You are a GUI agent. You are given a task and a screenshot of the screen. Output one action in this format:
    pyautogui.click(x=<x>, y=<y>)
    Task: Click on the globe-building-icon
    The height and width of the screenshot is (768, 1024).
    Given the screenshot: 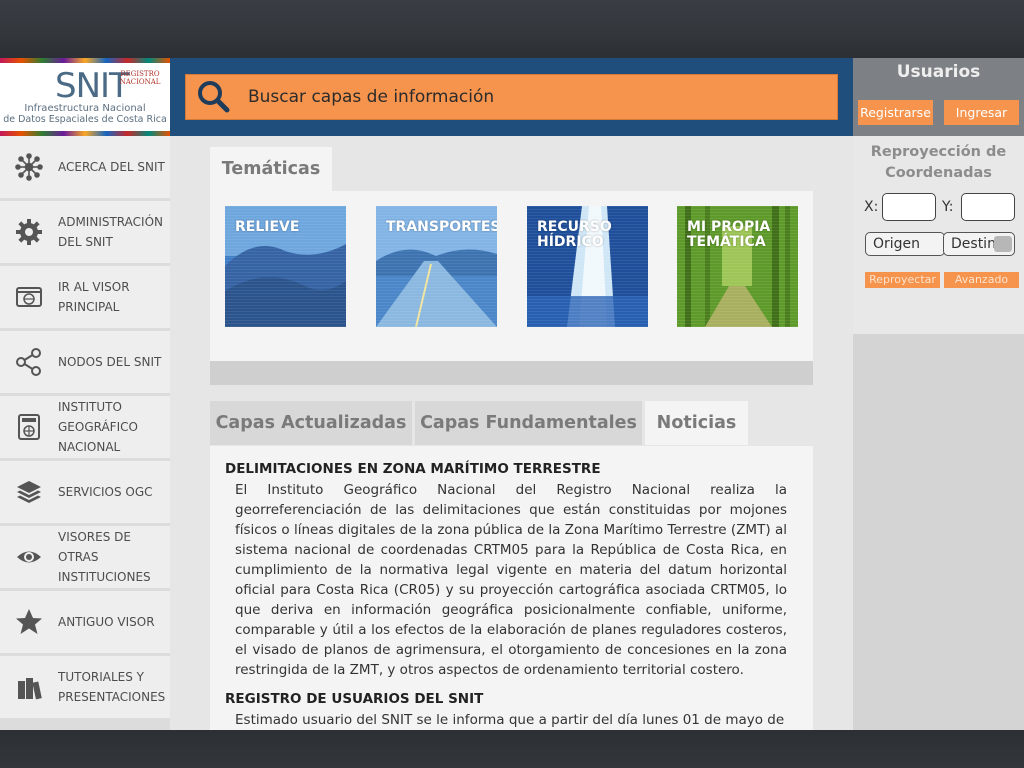 What is the action you would take?
    pyautogui.click(x=29, y=427)
    